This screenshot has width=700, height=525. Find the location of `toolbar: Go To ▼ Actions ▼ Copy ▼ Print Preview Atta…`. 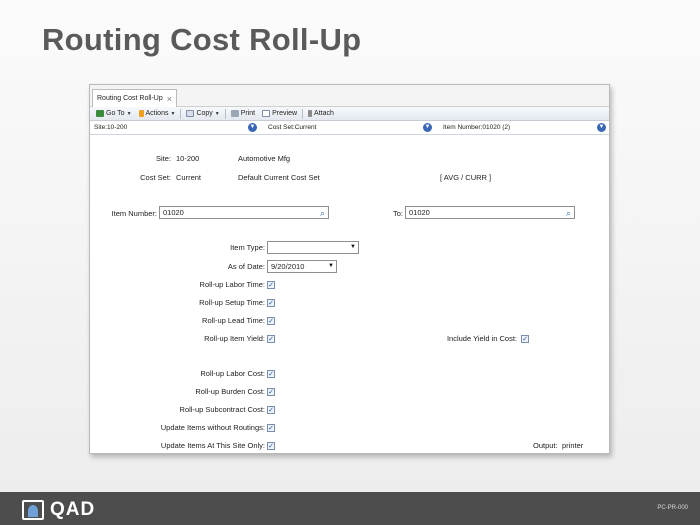

toolbar: Go To ▼ Actions ▼ Copy ▼ Print Preview Atta… is located at coordinates (349, 114).